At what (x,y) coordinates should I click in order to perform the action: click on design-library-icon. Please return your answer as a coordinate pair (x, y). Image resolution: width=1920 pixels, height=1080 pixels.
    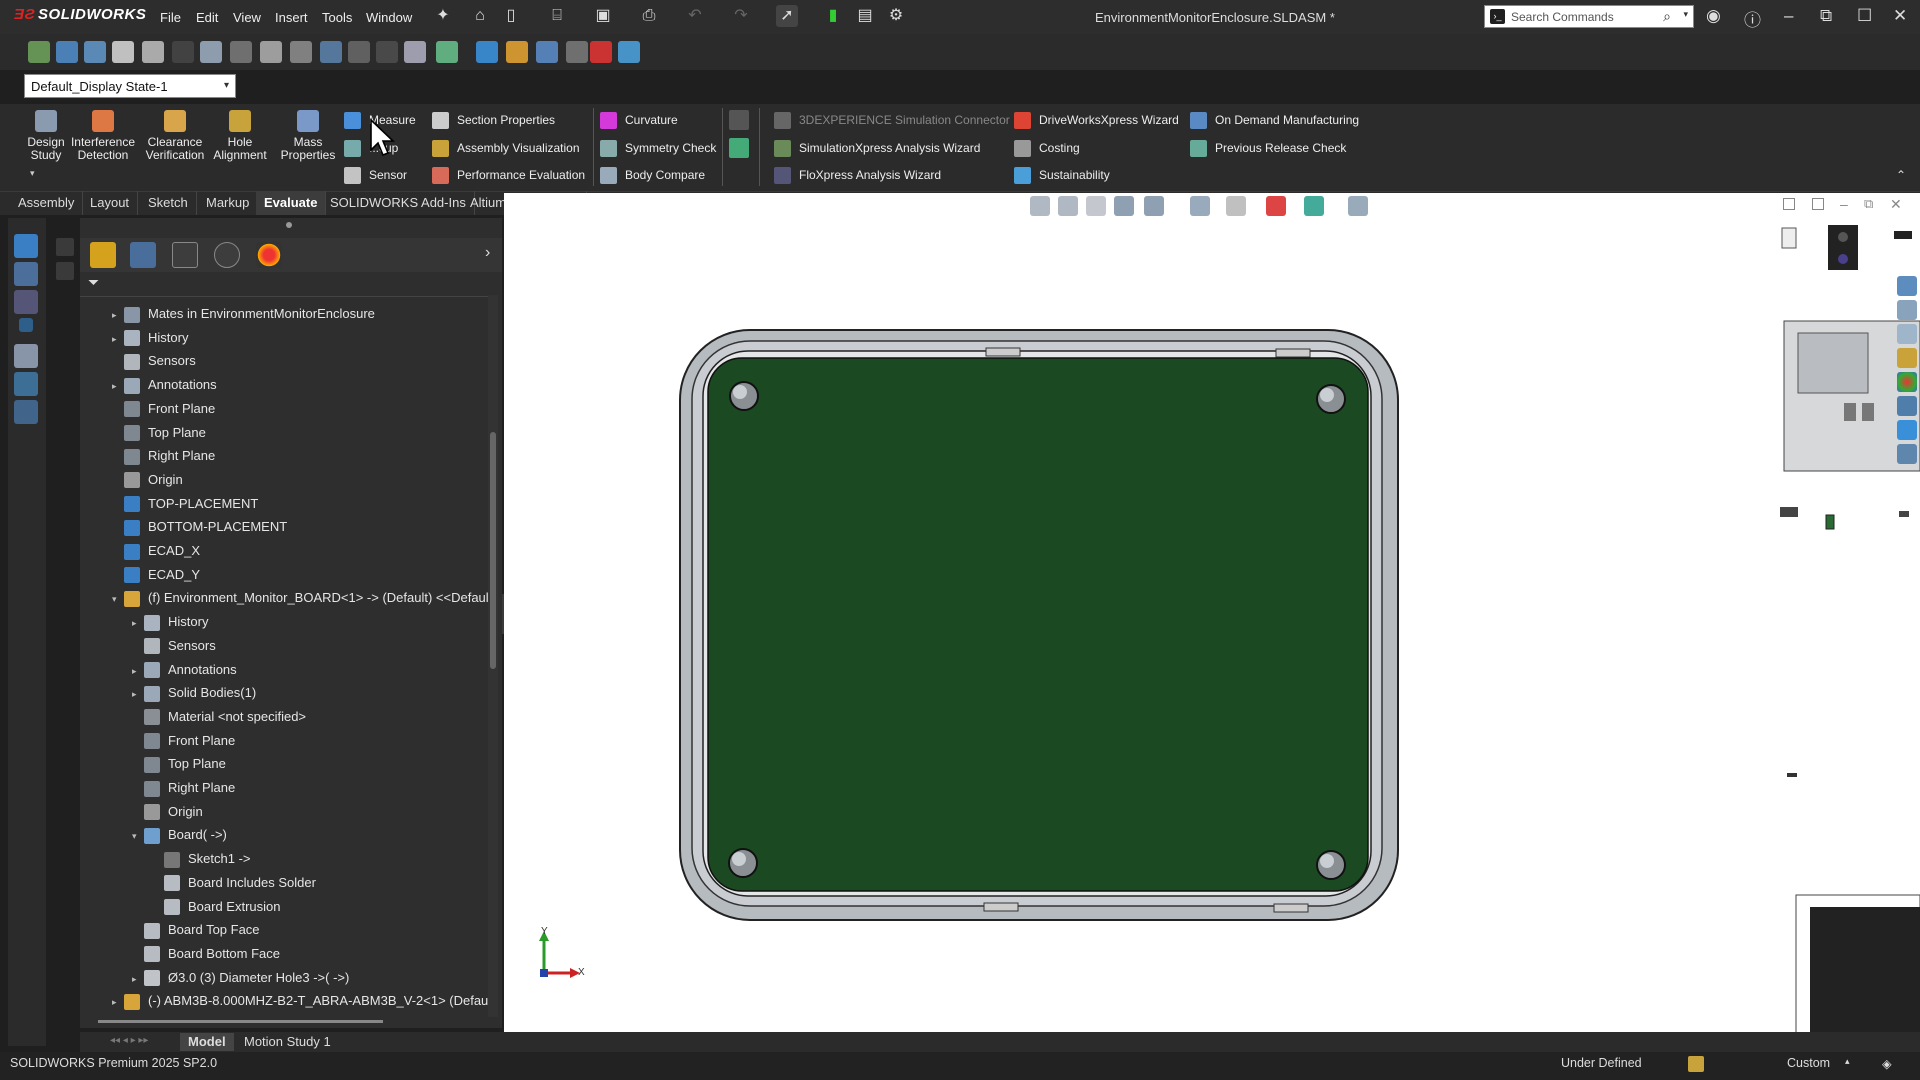
    Looking at the image, I should click on (1907, 310).